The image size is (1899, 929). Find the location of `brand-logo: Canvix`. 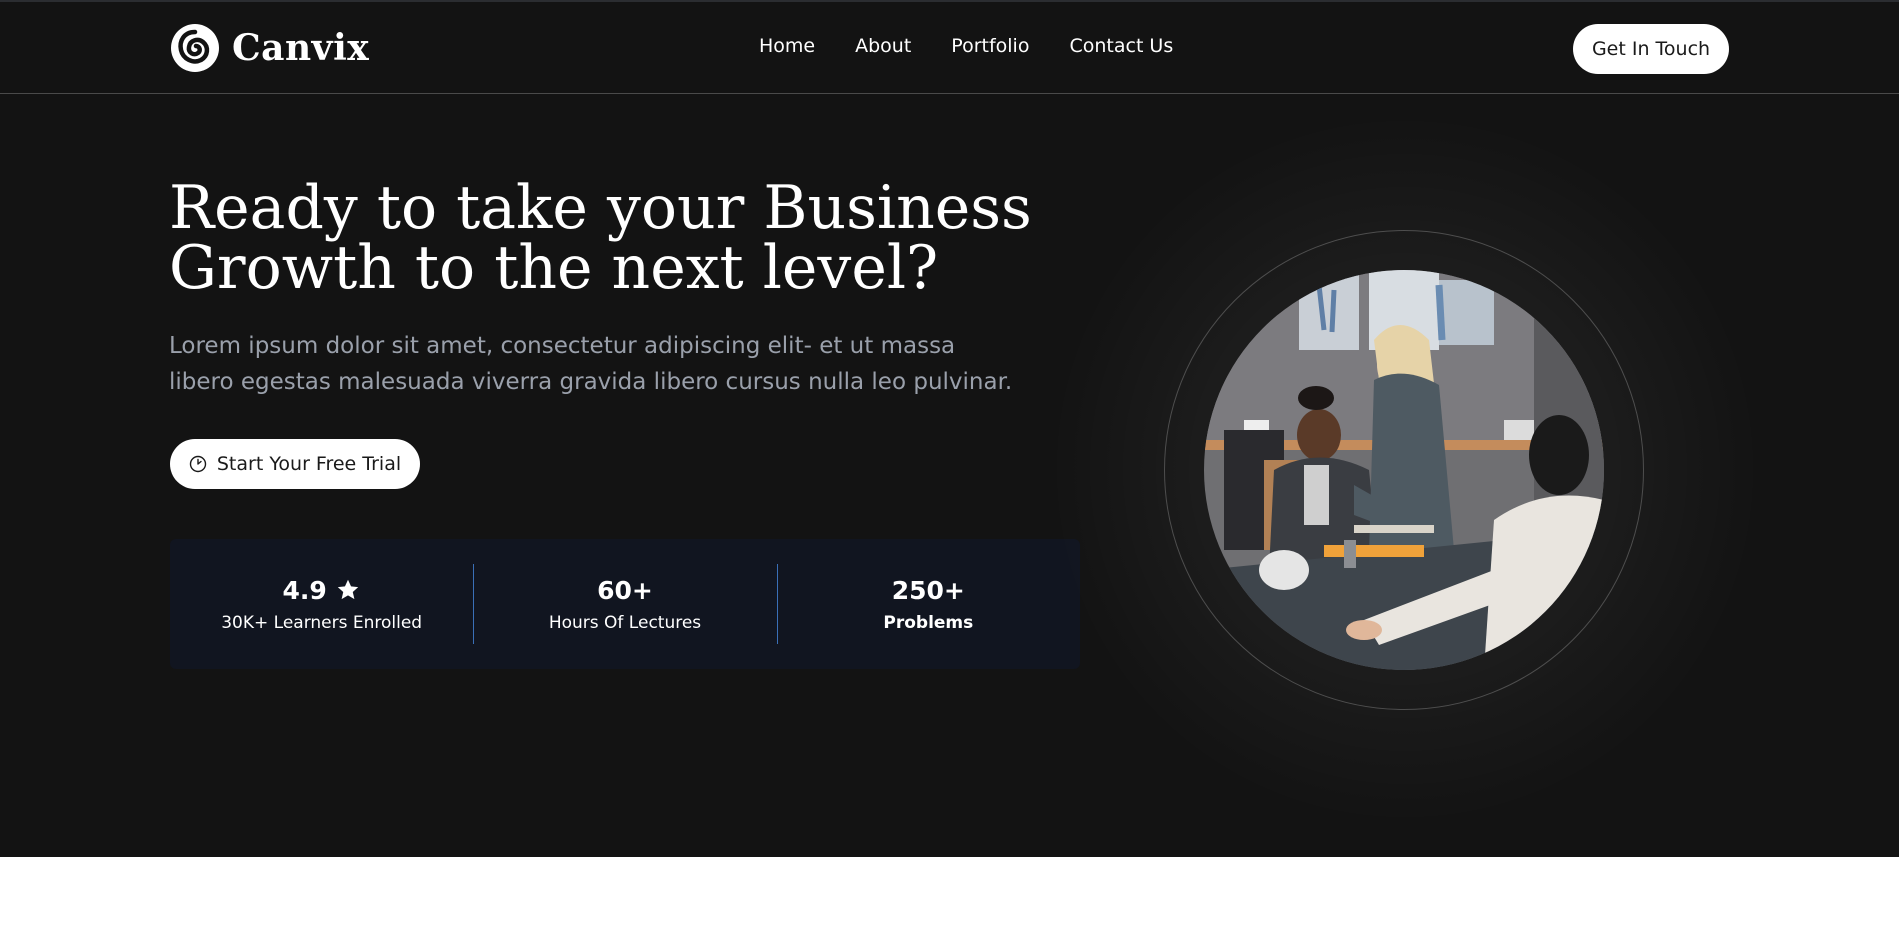

brand-logo: Canvix is located at coordinates (269, 48).